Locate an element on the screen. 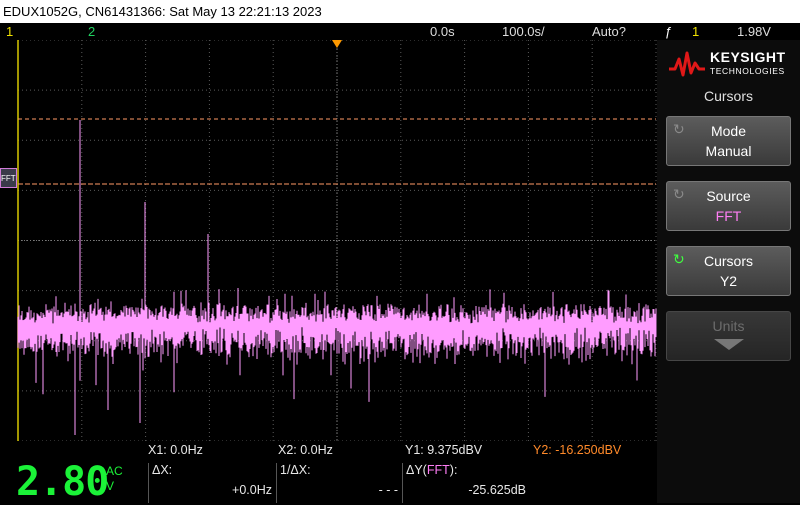 Image resolution: width=800 pixels, height=505 pixels. cursor-y1-readout: Y1: 9.375dBV is located at coordinates (444, 450).